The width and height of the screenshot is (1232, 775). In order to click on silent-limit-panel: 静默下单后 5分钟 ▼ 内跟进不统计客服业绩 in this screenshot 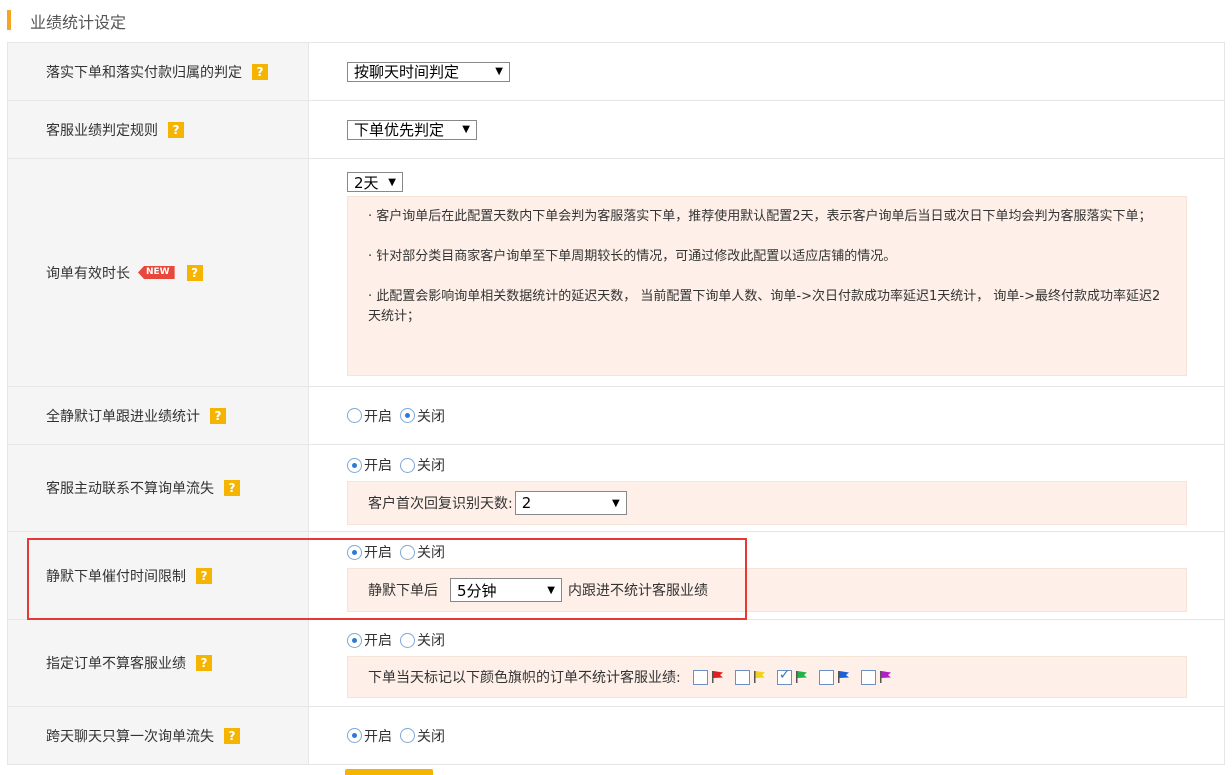, I will do `click(767, 590)`.